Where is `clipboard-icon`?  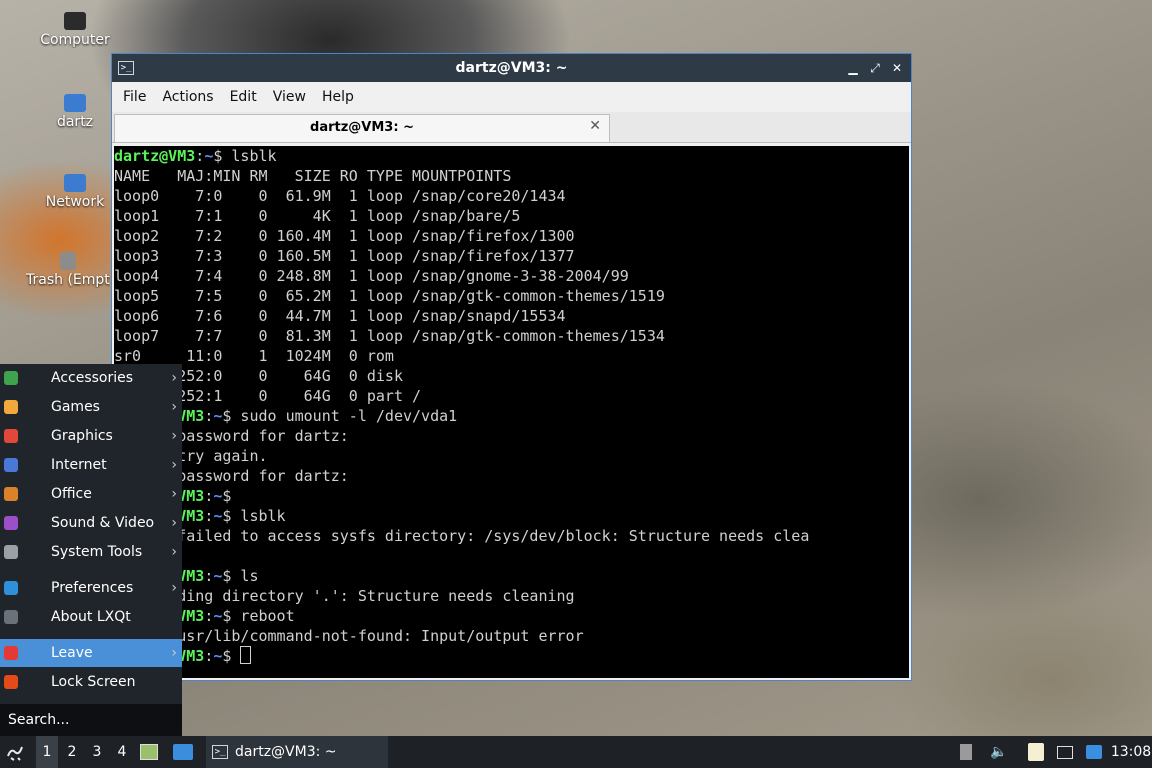 clipboard-icon is located at coordinates (1036, 752).